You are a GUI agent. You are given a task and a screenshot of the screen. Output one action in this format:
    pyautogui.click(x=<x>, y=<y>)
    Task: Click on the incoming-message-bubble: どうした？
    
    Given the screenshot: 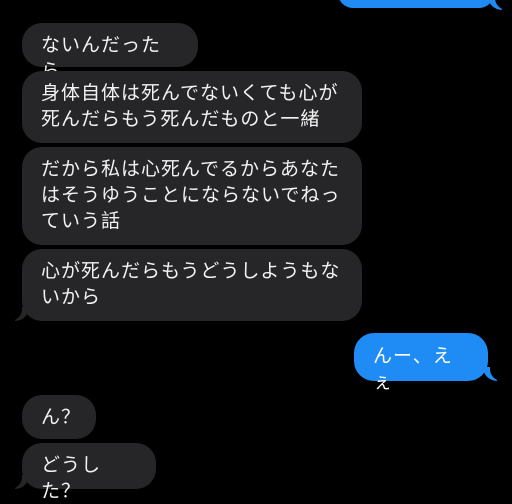 What is the action you would take?
    pyautogui.click(x=89, y=472)
    